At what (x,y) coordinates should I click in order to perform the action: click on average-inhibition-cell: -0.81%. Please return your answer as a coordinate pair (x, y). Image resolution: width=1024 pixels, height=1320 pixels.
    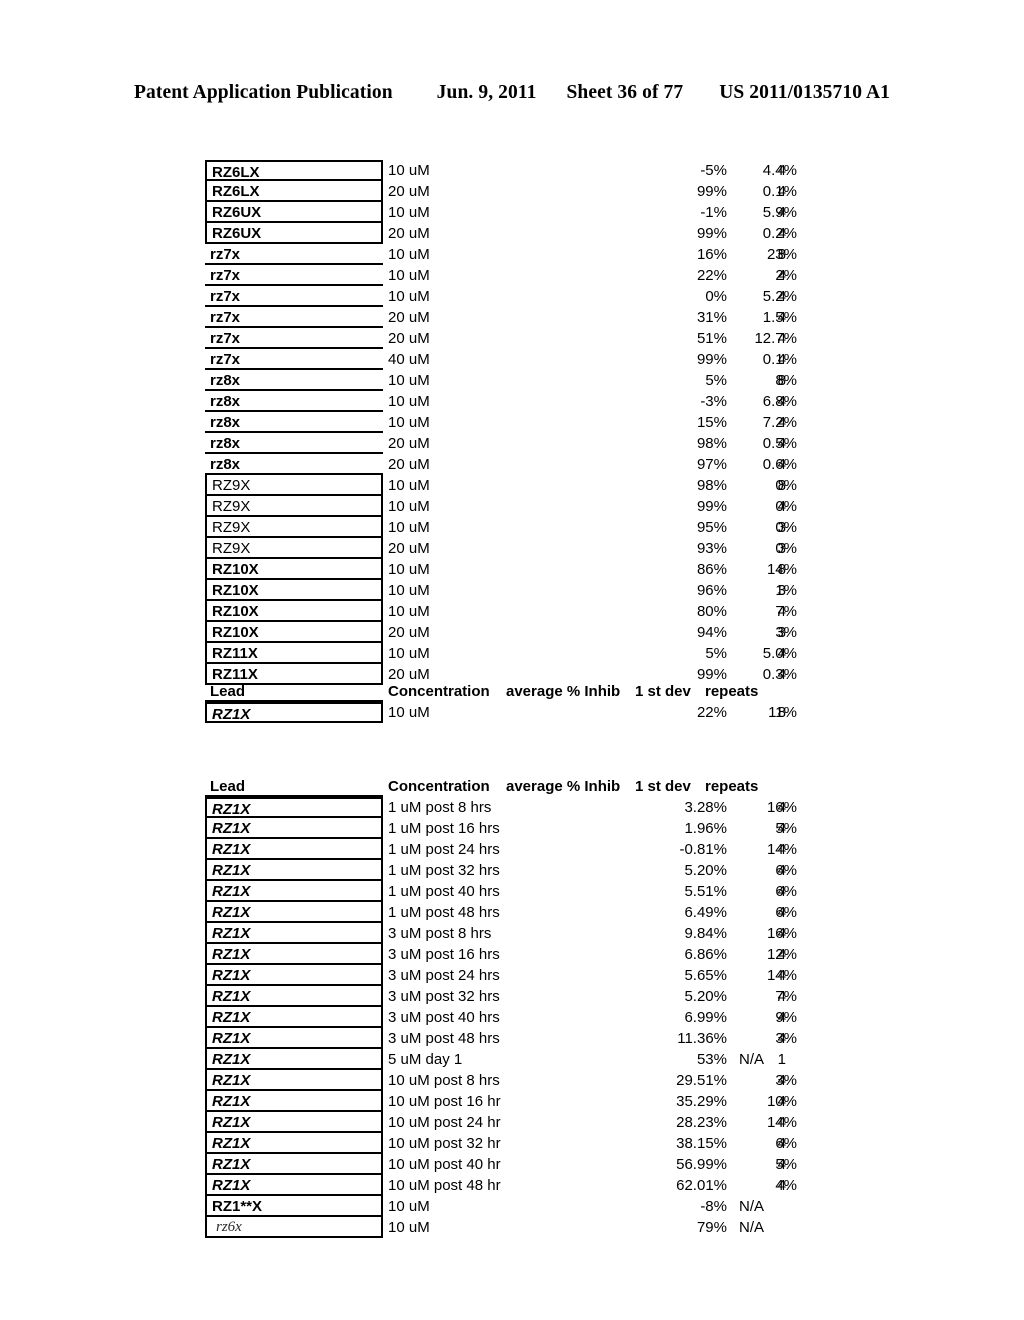
    Looking at the image, I should click on (703, 849).